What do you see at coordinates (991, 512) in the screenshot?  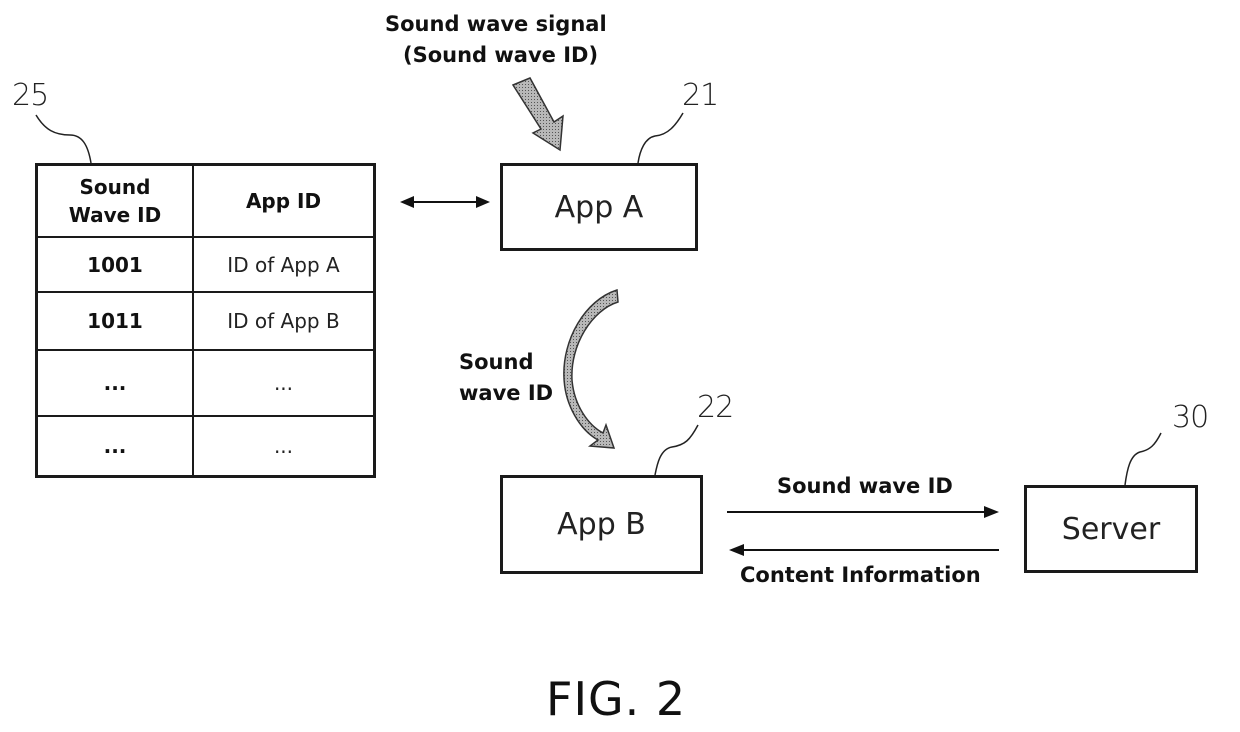 I see `to-server-arrowhead-icon` at bounding box center [991, 512].